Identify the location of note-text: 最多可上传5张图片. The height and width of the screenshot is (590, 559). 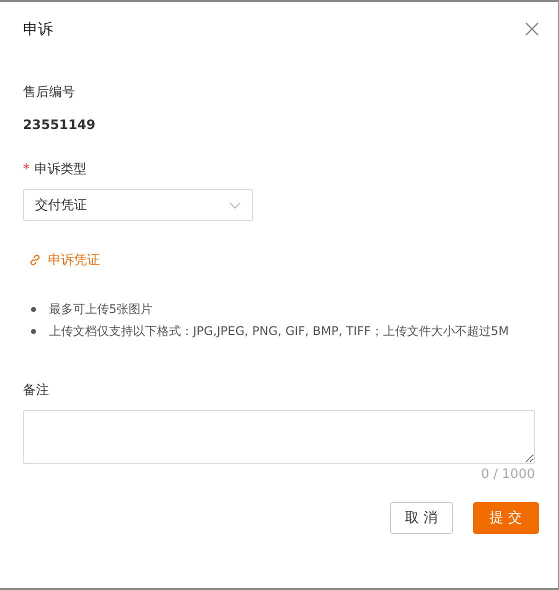
(101, 309).